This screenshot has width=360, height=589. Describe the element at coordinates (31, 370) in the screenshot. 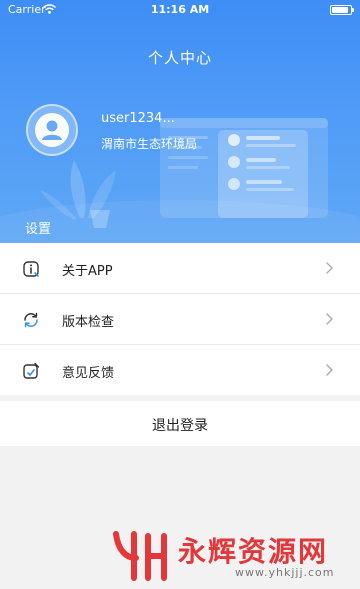

I see `feedback-icon` at that location.